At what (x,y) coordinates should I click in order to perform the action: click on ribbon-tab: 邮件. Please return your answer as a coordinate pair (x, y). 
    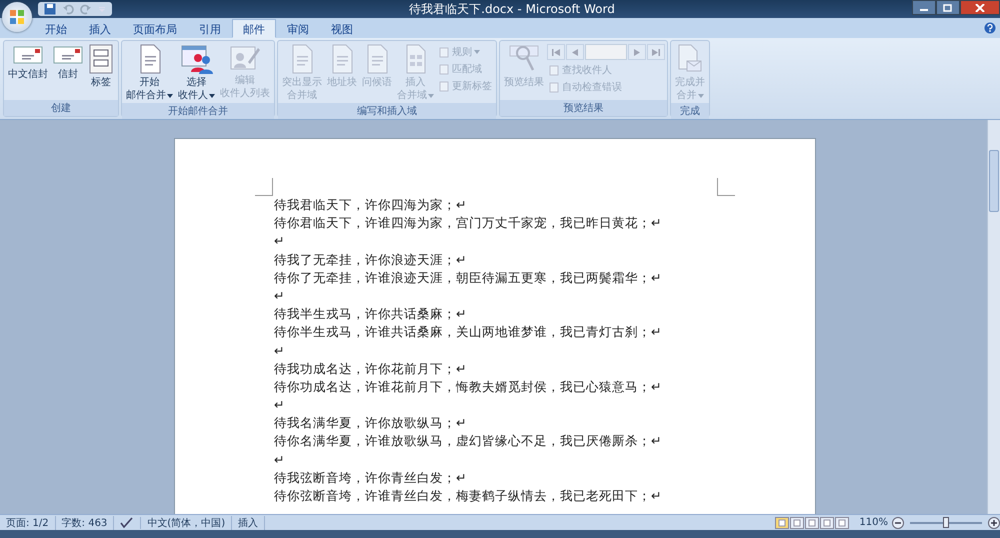
    Looking at the image, I should click on (254, 28).